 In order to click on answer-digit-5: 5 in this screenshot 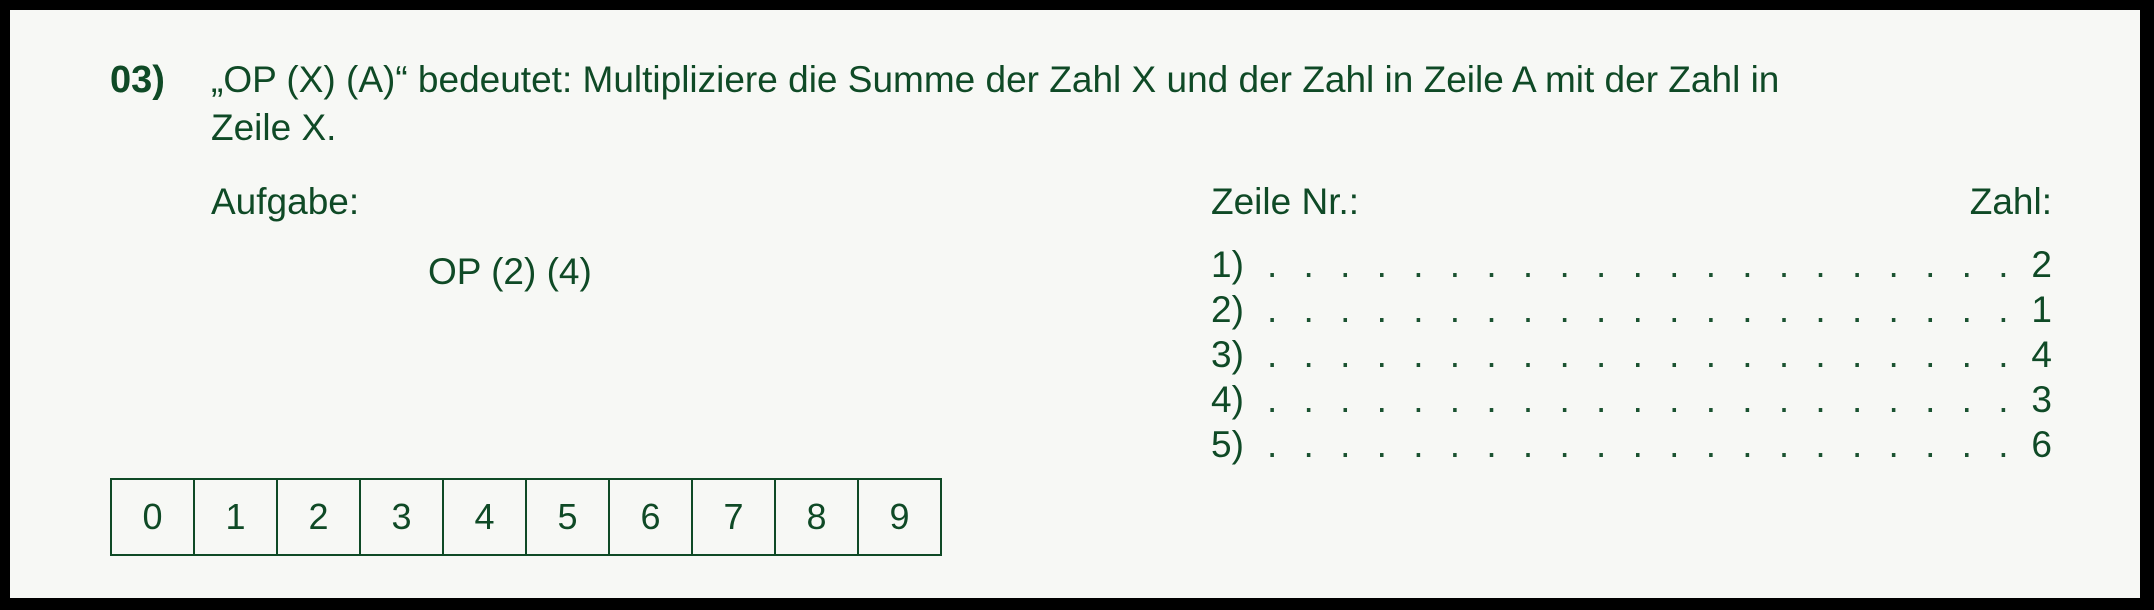, I will do `click(568, 517)`.